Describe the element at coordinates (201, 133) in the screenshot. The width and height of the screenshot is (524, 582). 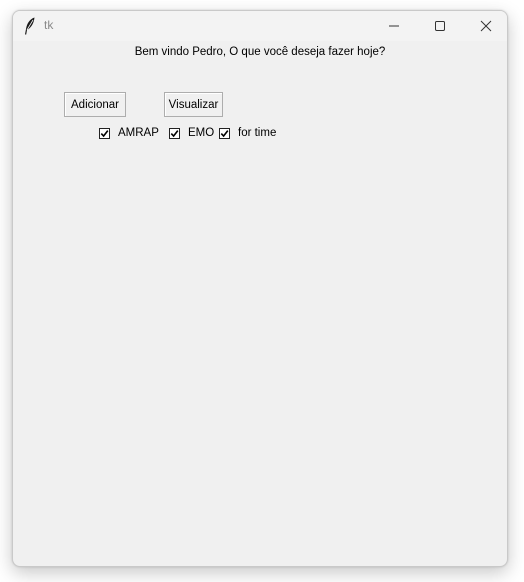
I see `checkbox-label: EMO` at that location.